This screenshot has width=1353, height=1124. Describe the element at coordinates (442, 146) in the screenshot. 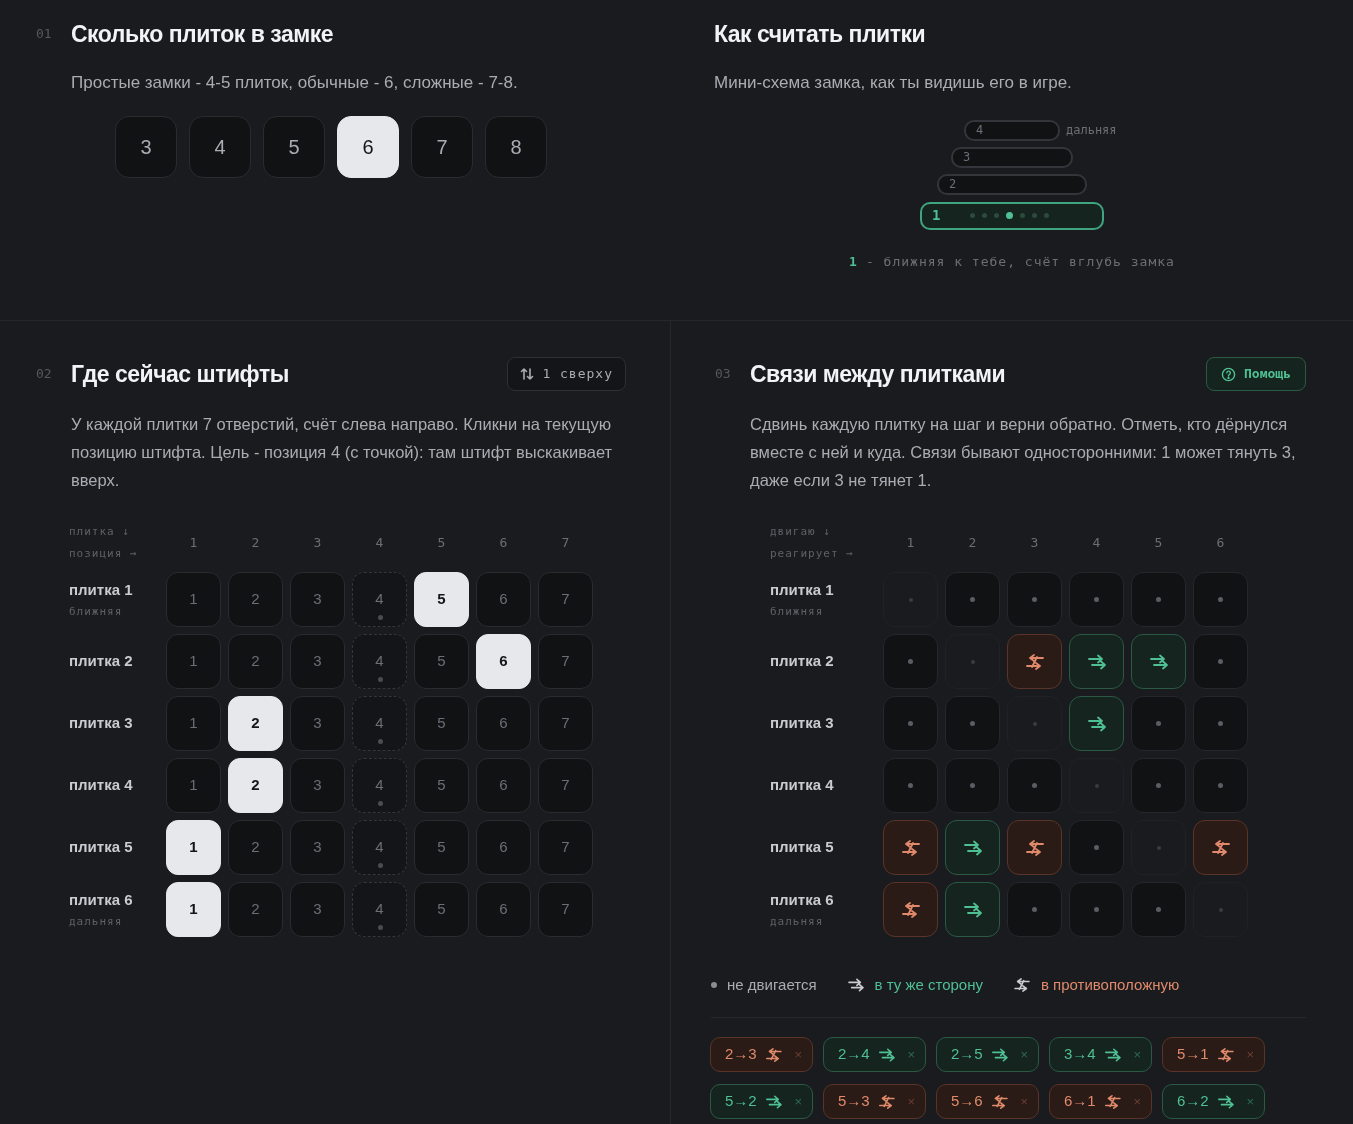

I see `tile-count-option: 7` at that location.